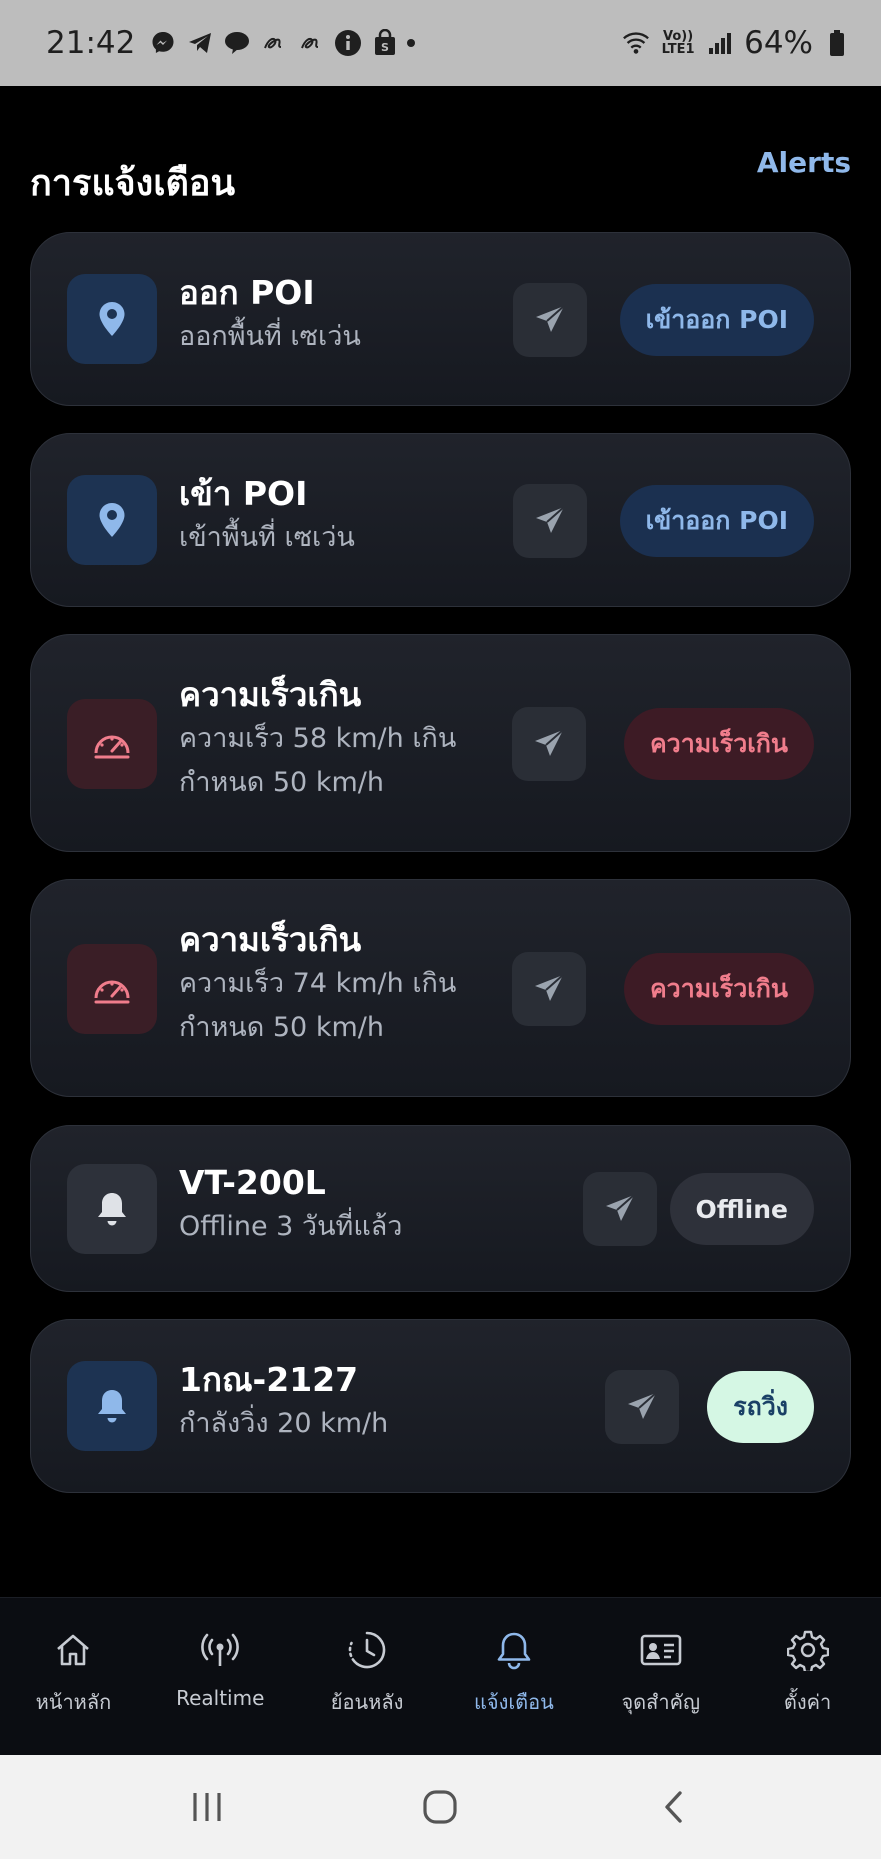 This screenshot has width=881, height=1859. I want to click on alert-text: ออก POI ออกพื้นที่ เซเว่น, so click(270, 315).